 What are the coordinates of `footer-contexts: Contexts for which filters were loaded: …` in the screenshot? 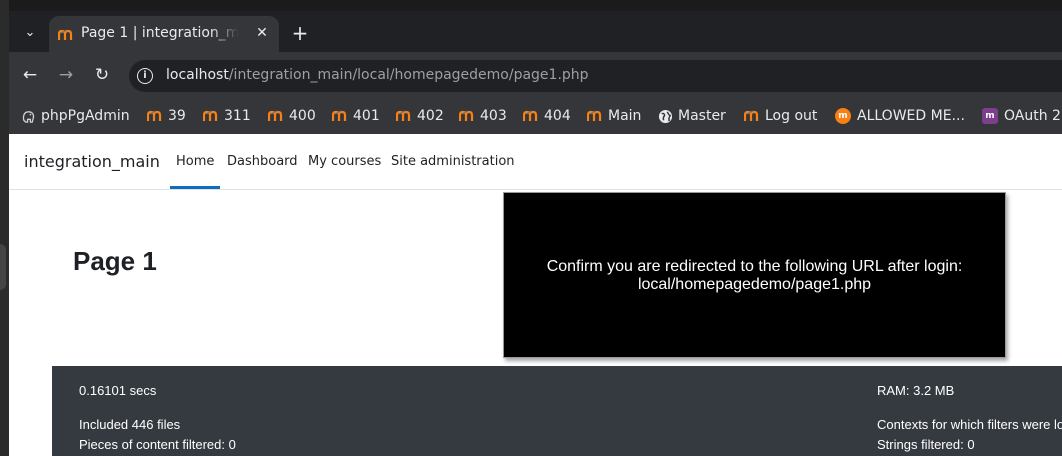 It's located at (969, 424).